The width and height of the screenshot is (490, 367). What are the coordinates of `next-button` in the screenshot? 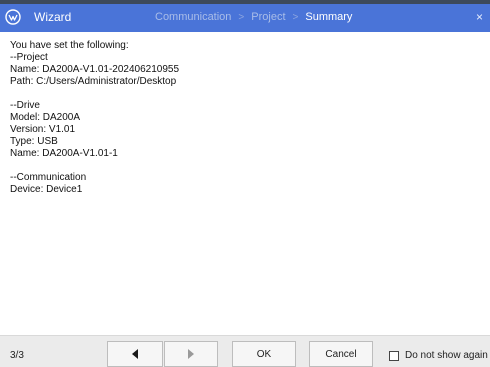 It's located at (191, 354).